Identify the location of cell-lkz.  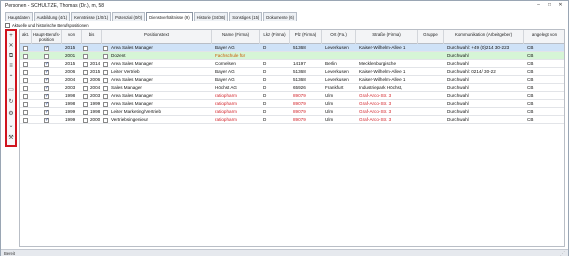
(276, 56).